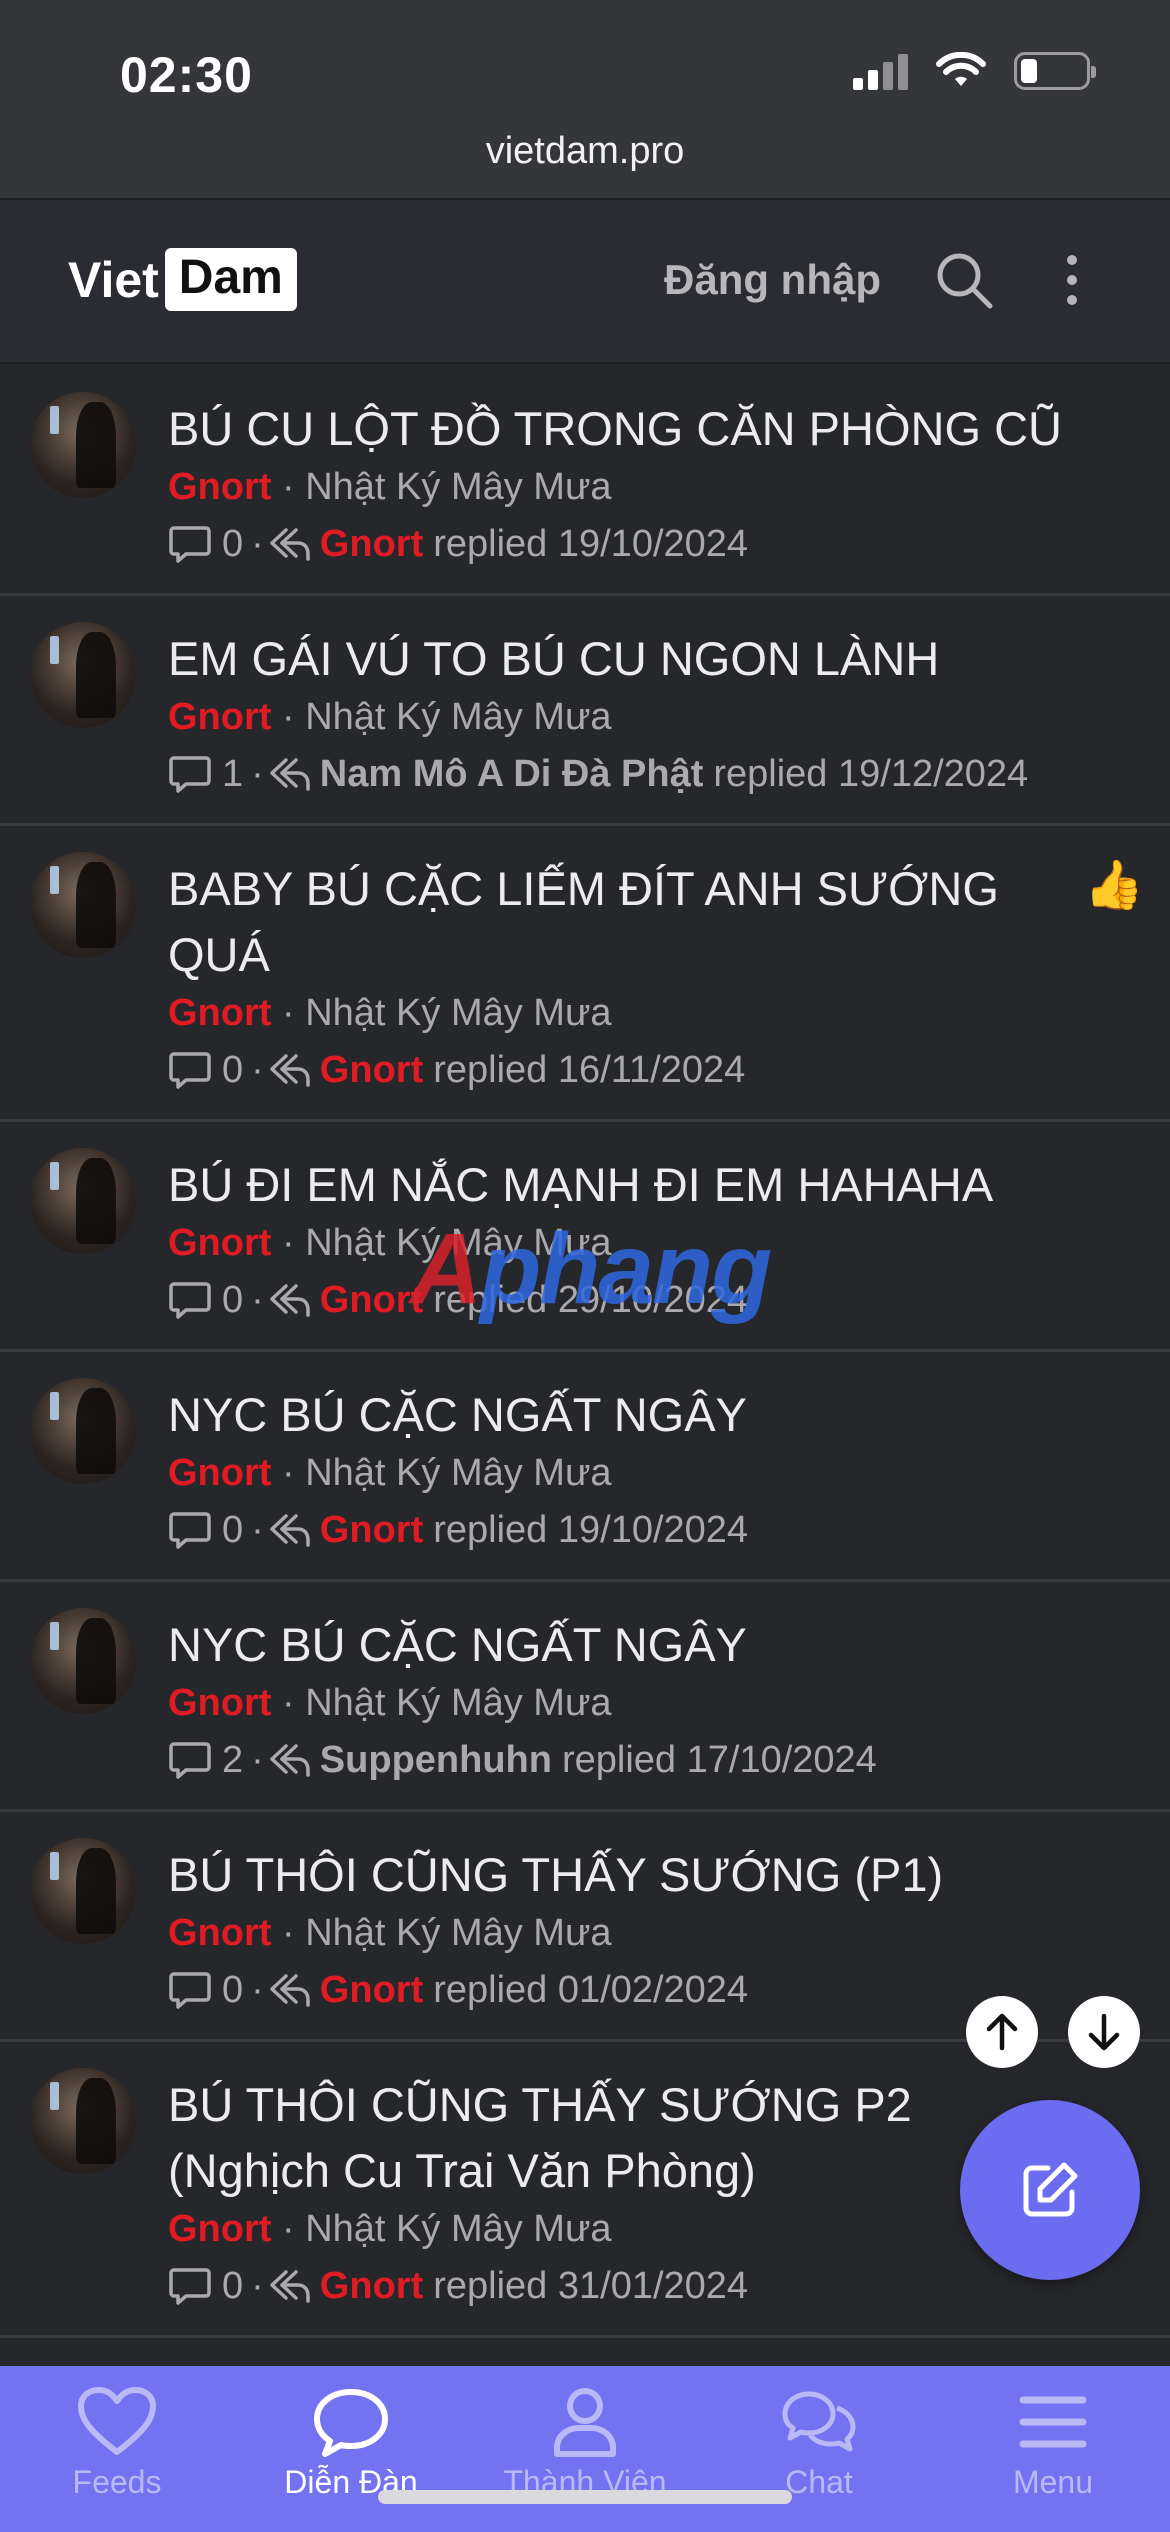  Describe the element at coordinates (964, 280) in the screenshot. I see `search-icon` at that location.